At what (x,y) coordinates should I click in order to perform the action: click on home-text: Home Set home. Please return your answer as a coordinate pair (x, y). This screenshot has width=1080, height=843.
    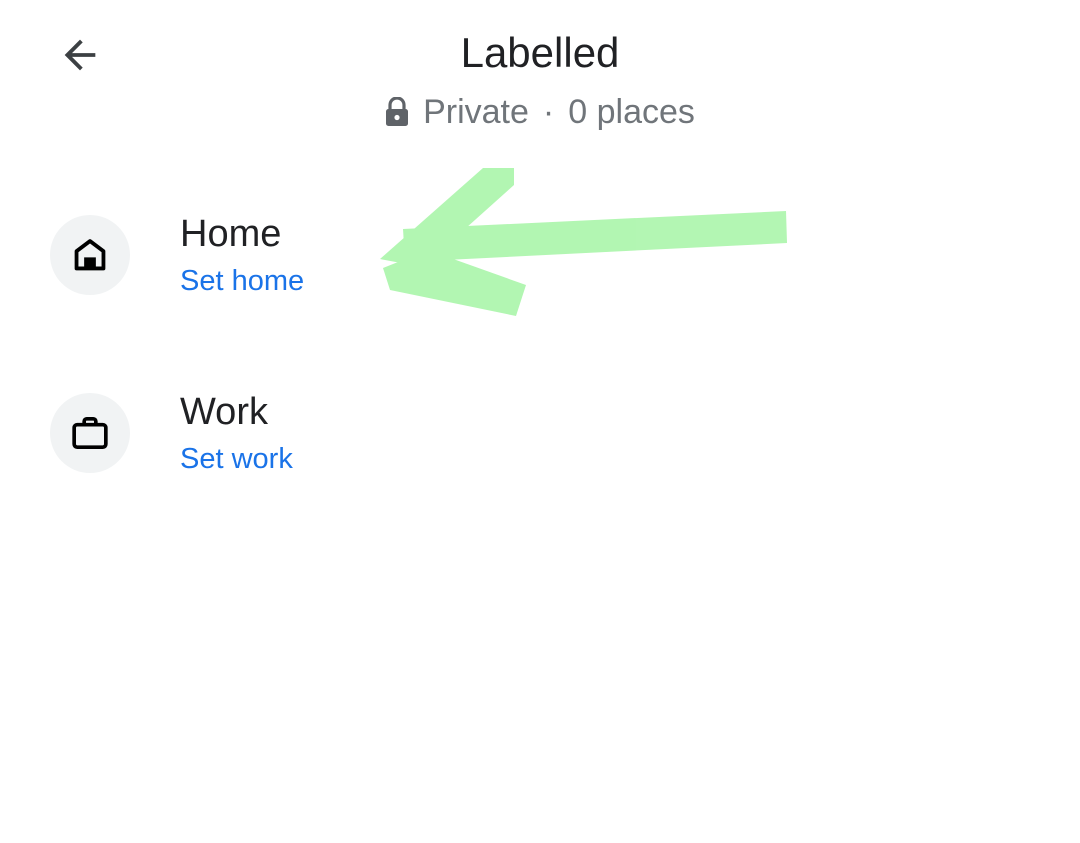
    Looking at the image, I should click on (242, 255).